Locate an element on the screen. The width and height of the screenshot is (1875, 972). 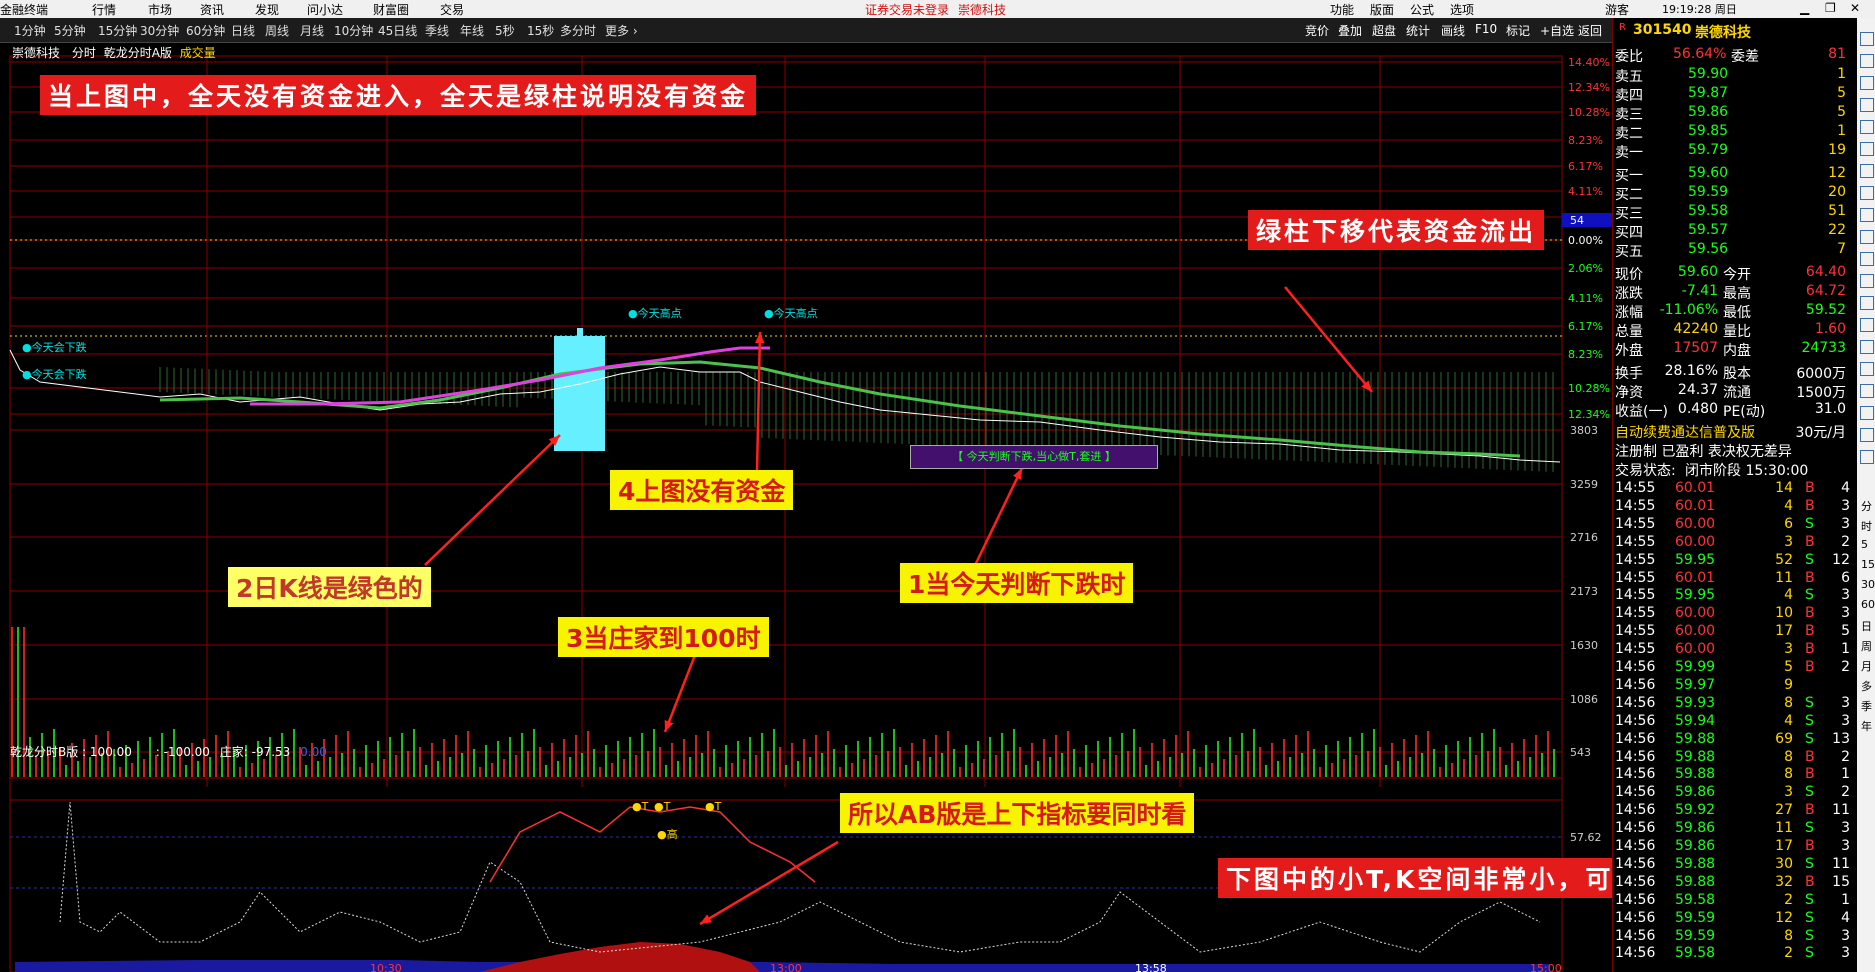
tick-count: 2 is located at coordinates (1845, 541).